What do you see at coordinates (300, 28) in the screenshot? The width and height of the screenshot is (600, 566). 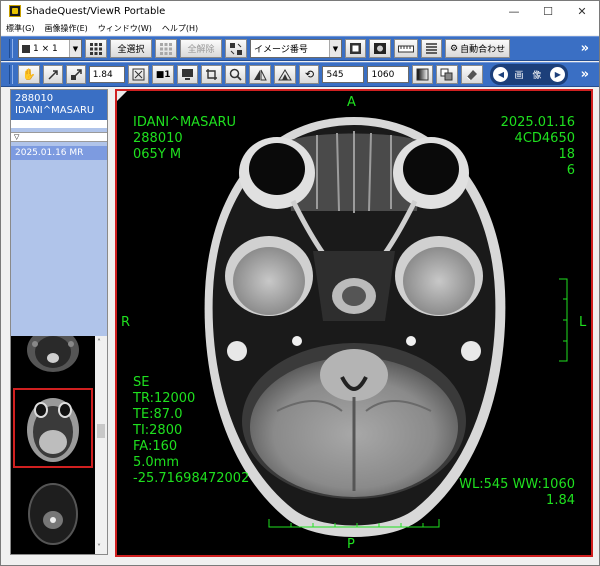 I see `menu-bar: 標準(G) 画像操作(E) ウィンドウ(W) ヘルプ(H)` at bounding box center [300, 28].